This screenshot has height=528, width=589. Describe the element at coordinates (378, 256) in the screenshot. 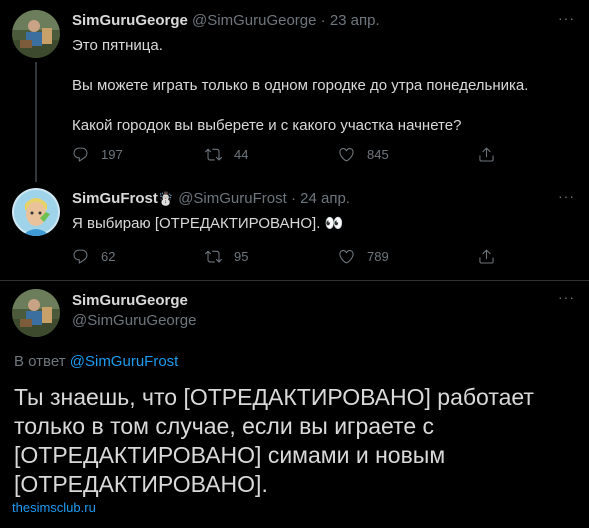

I see `like-count: 789` at that location.